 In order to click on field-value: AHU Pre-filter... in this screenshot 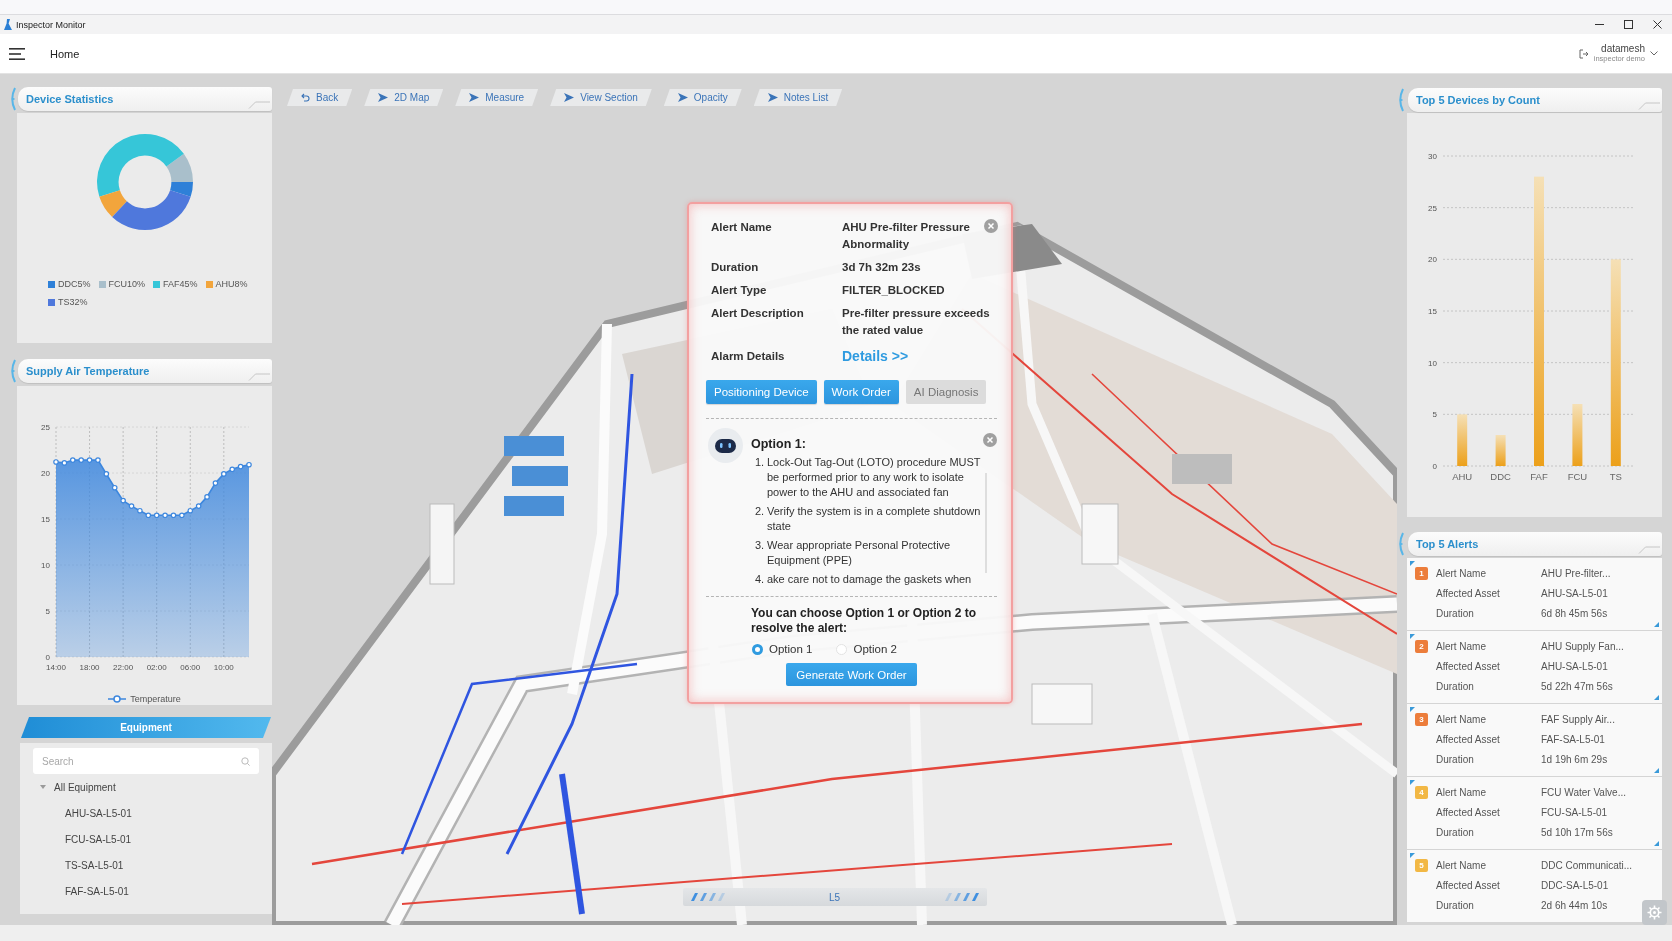, I will do `click(1576, 573)`.